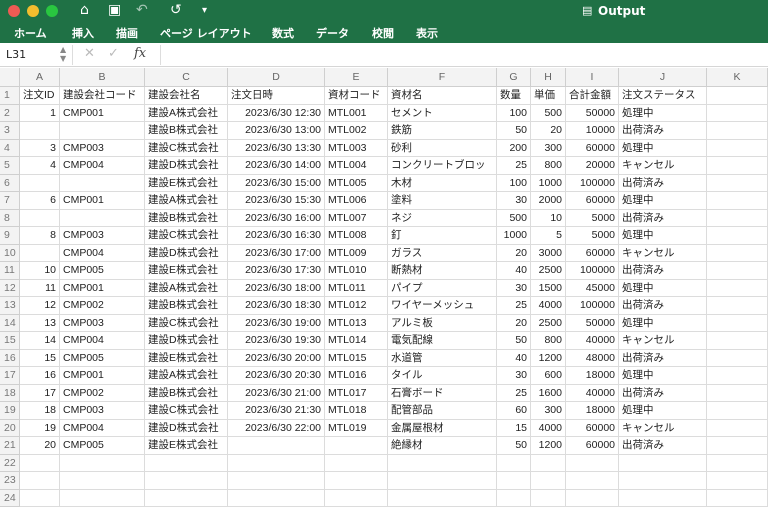 This screenshot has width=768, height=507. I want to click on cell-E2: MTL001, so click(356, 114).